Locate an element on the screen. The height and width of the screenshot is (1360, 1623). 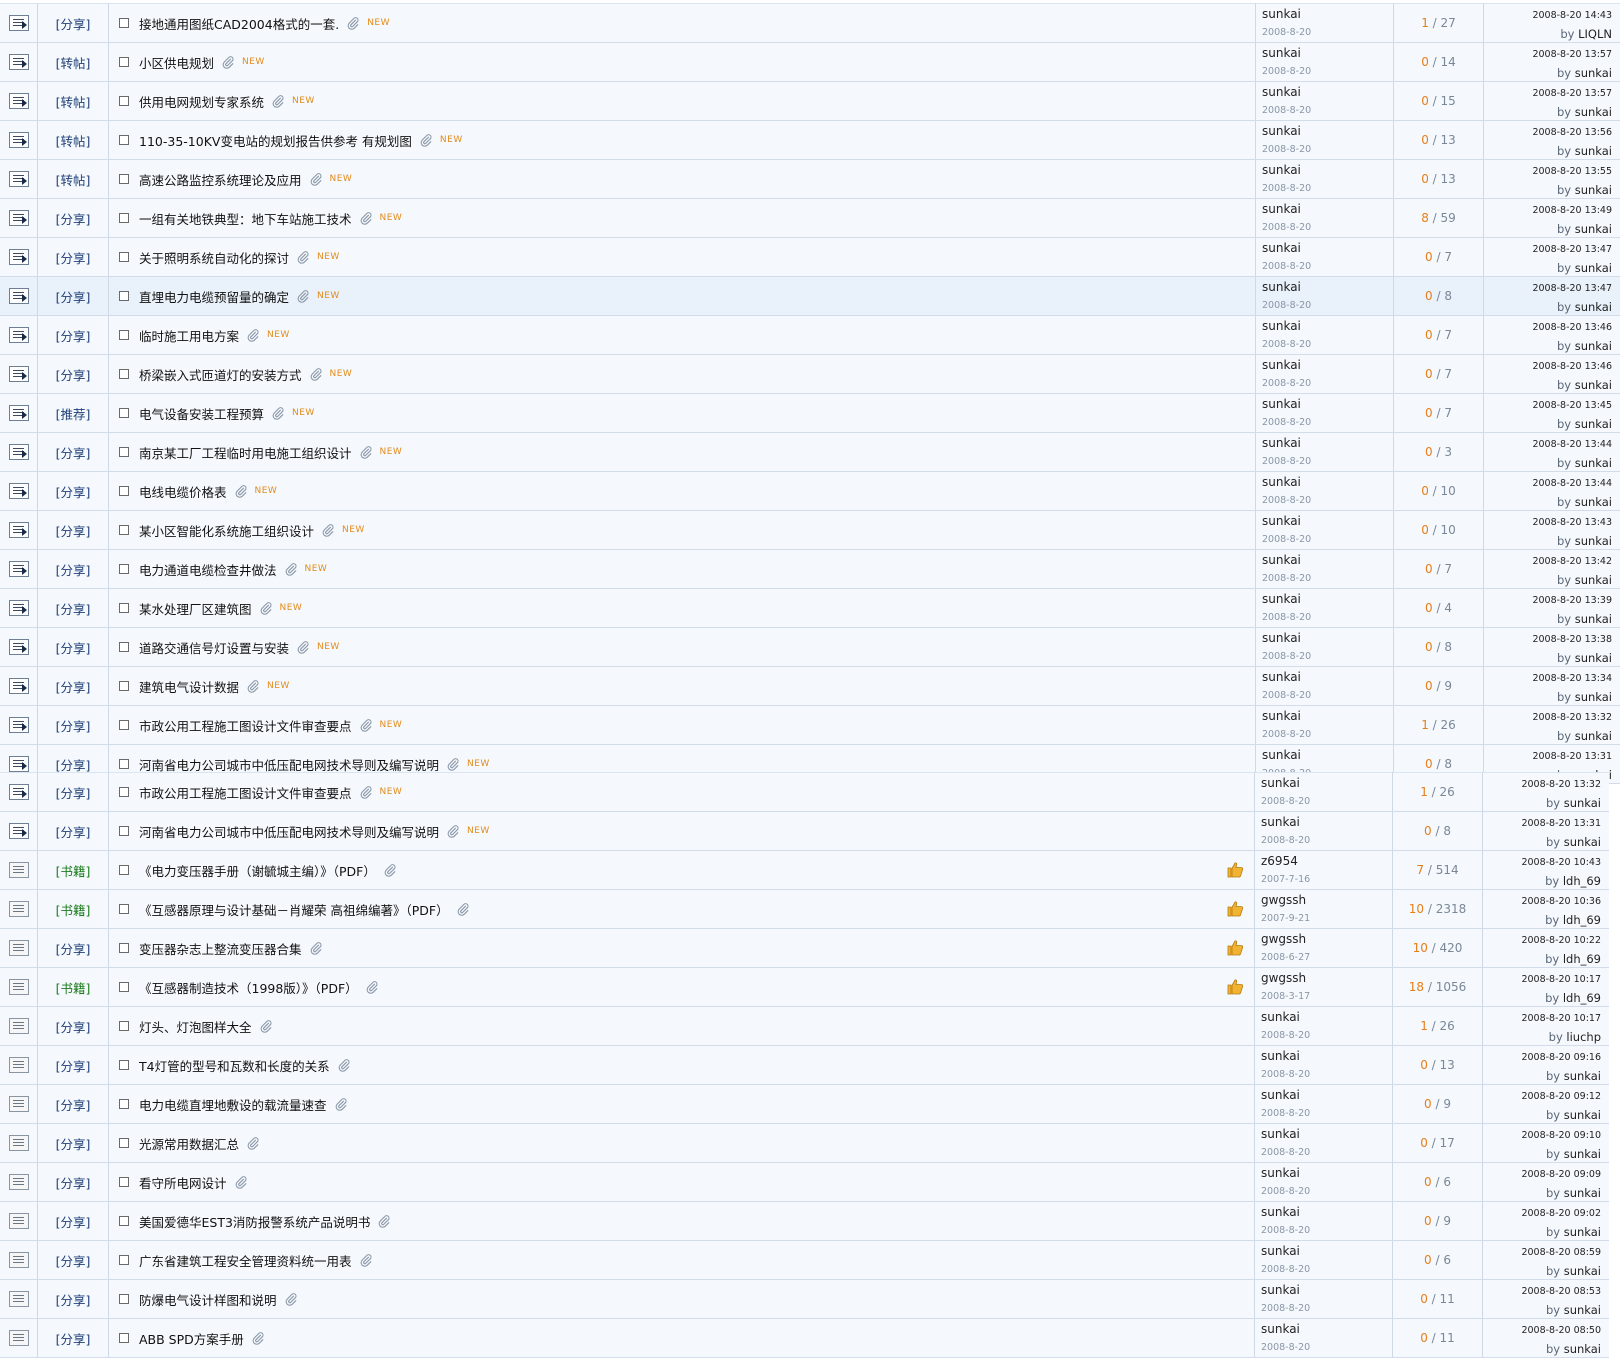
last-post-time-link: 2008-8-20 09:16 is located at coordinates (1542, 1057).